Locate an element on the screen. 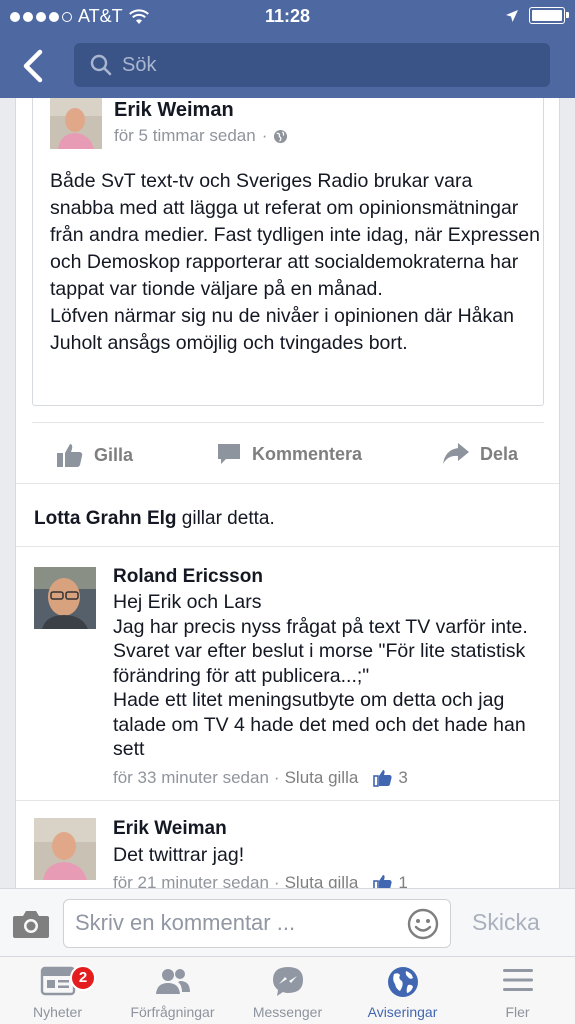 The width and height of the screenshot is (575, 1024). comment-composer: Skicka is located at coordinates (287, 922).